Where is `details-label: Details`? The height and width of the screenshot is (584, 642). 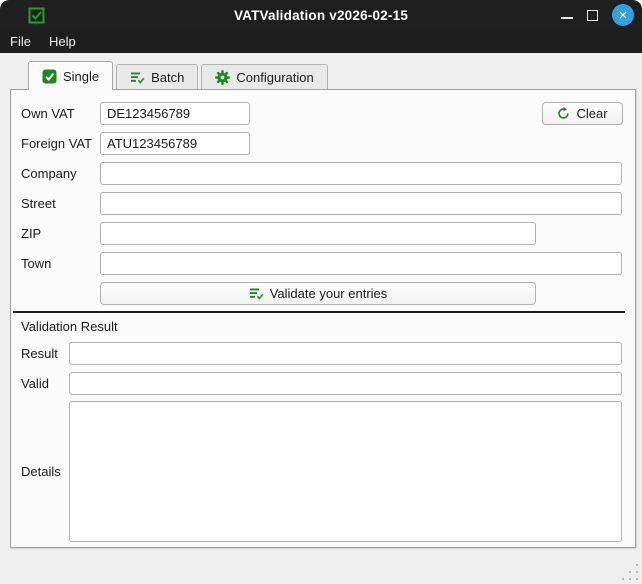
details-label: Details is located at coordinates (41, 471).